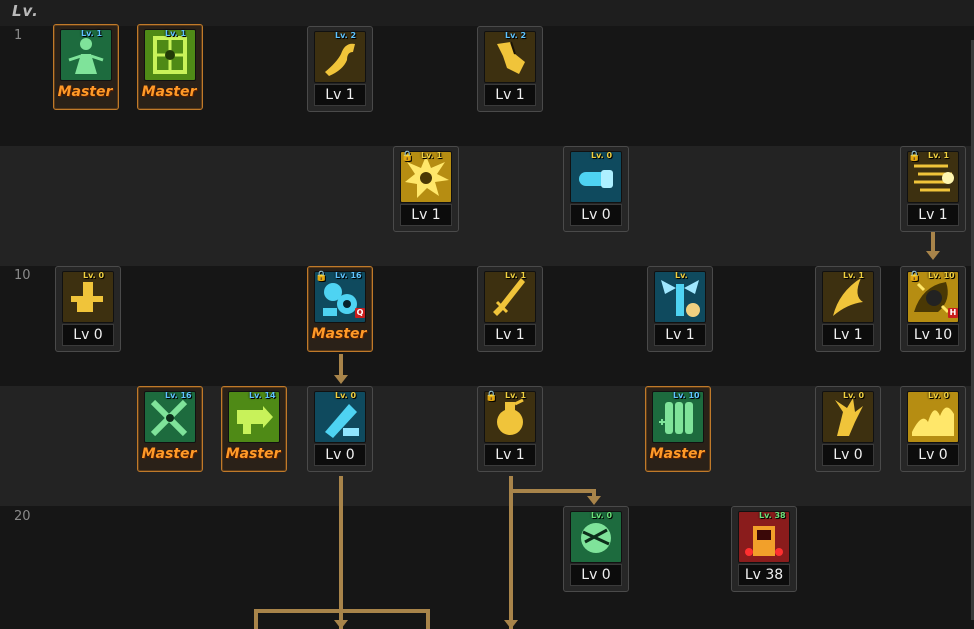  I want to click on hotkey-badge: H, so click(953, 313).